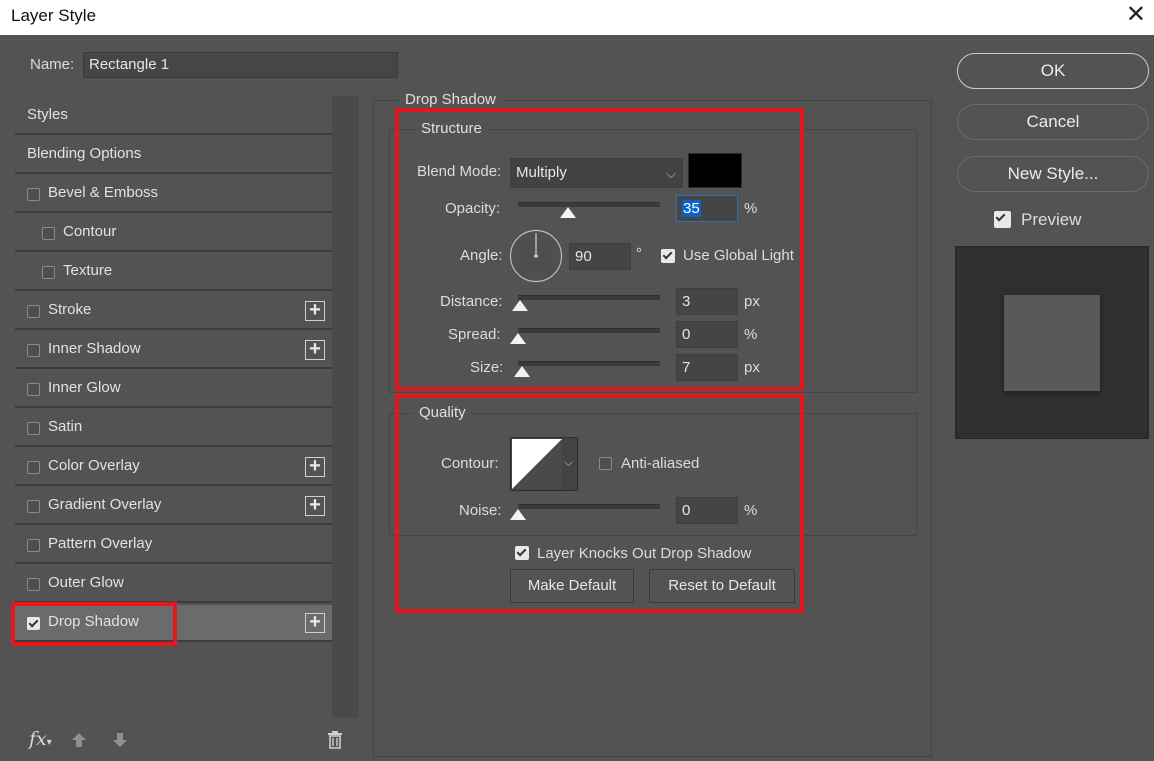 Image resolution: width=1154 pixels, height=761 pixels. Describe the element at coordinates (79, 740) in the screenshot. I see `move-up-icon` at that location.